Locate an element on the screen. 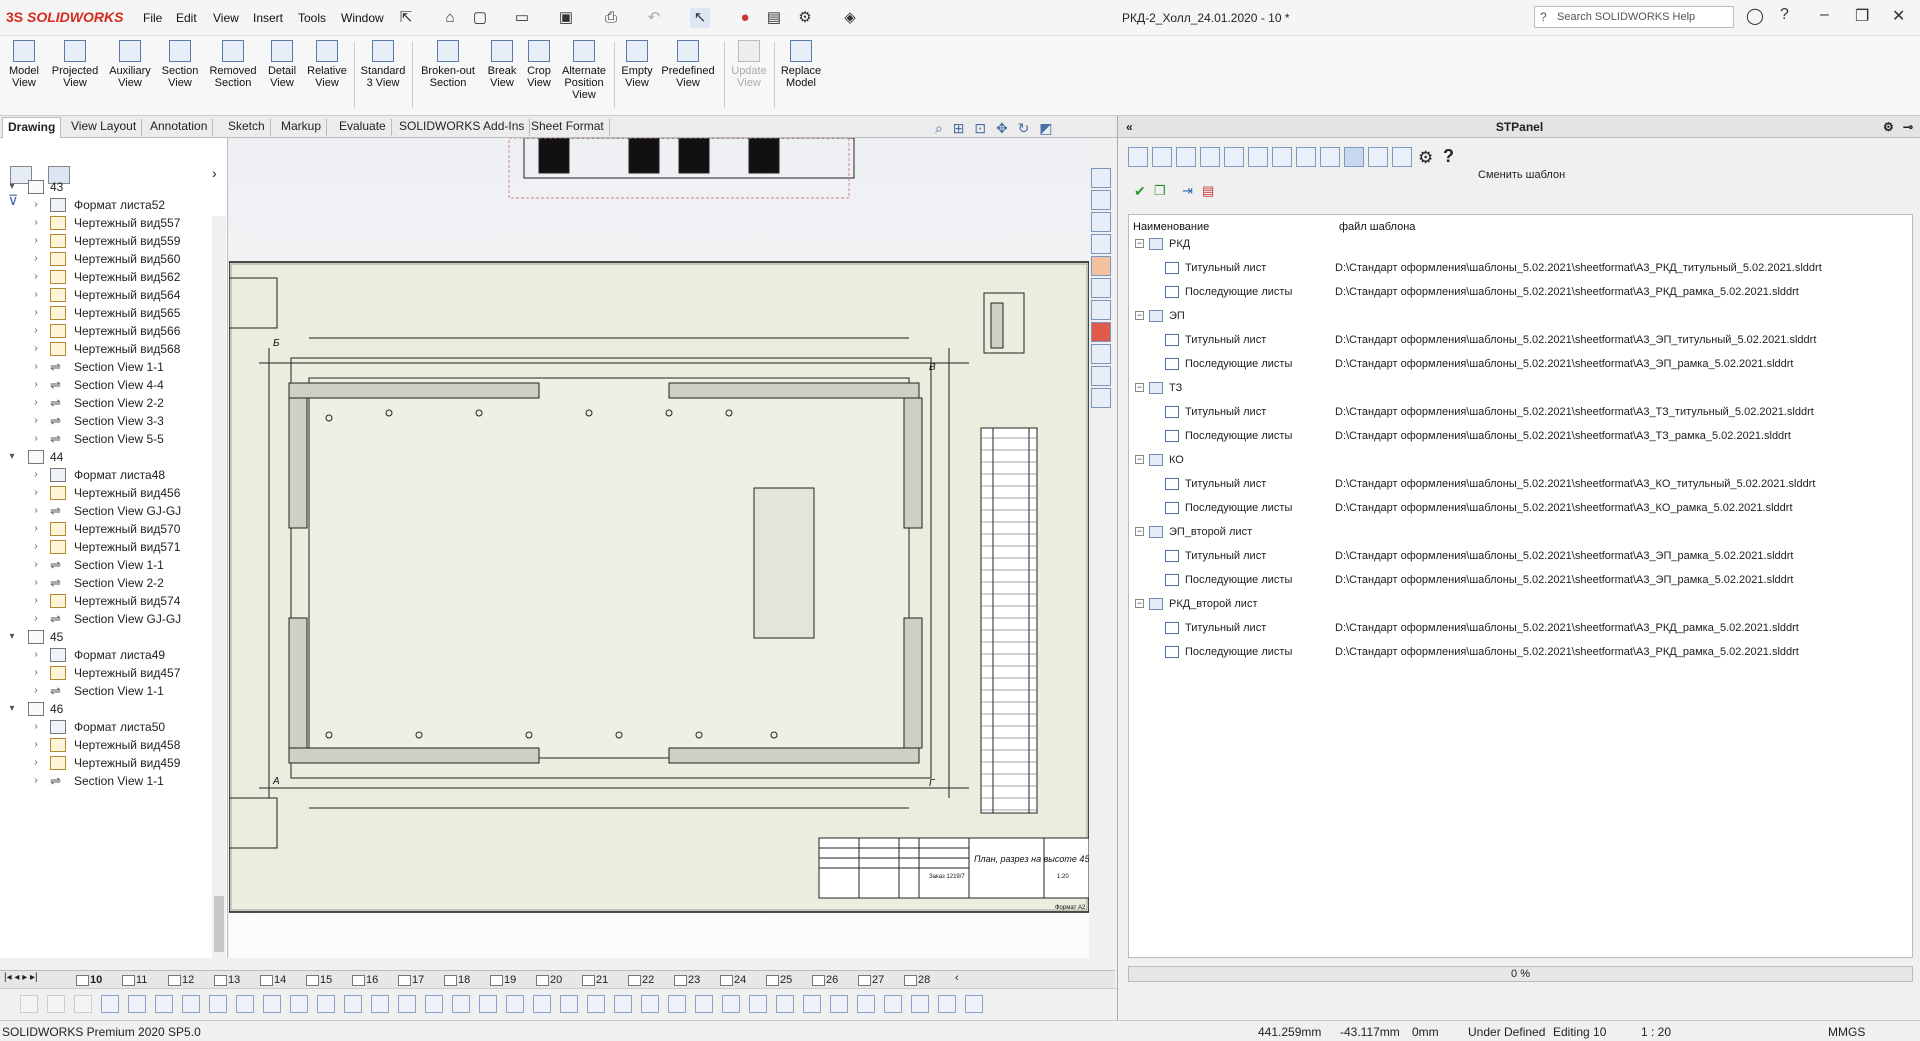  menu-tools: Tools is located at coordinates (312, 18).